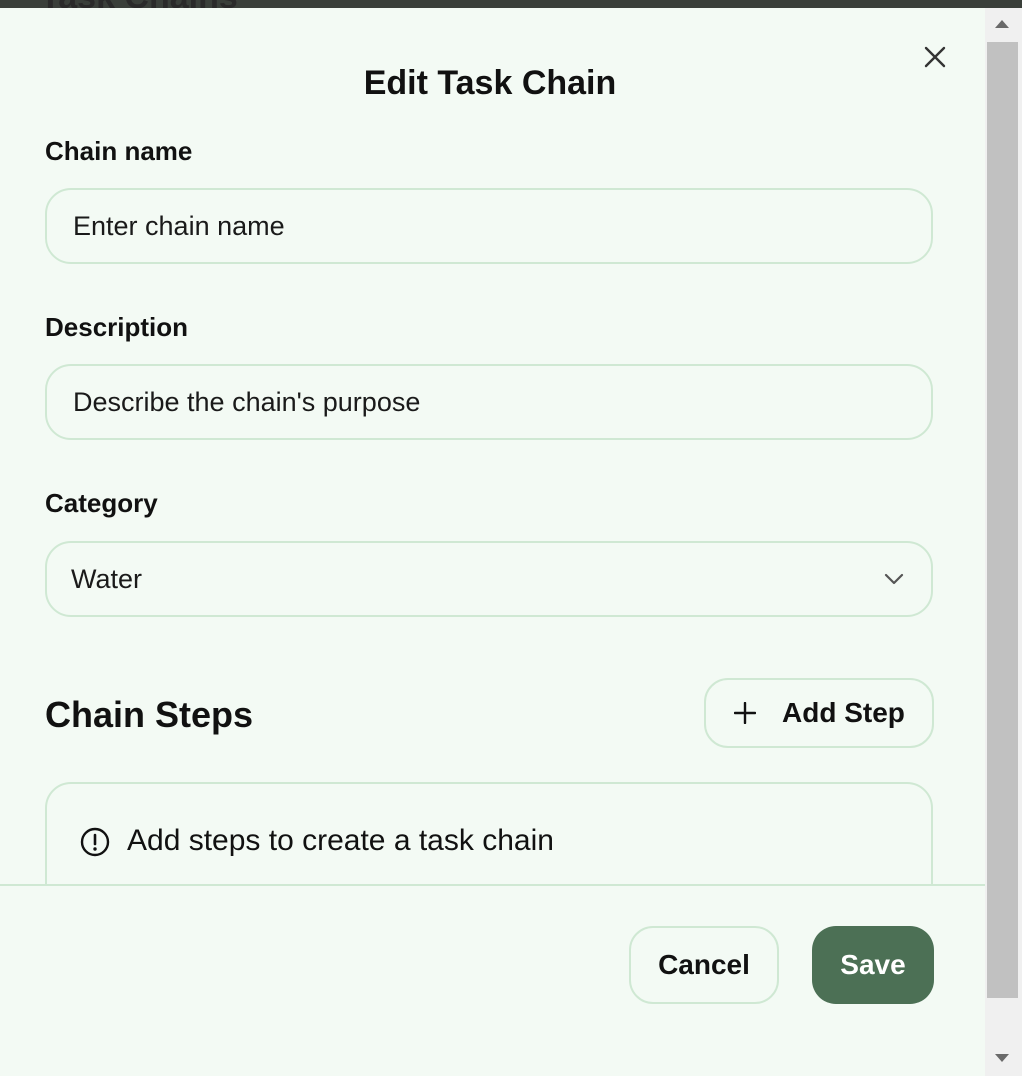 This screenshot has height=1076, width=1022. What do you see at coordinates (745, 713) in the screenshot?
I see `plus-icon` at bounding box center [745, 713].